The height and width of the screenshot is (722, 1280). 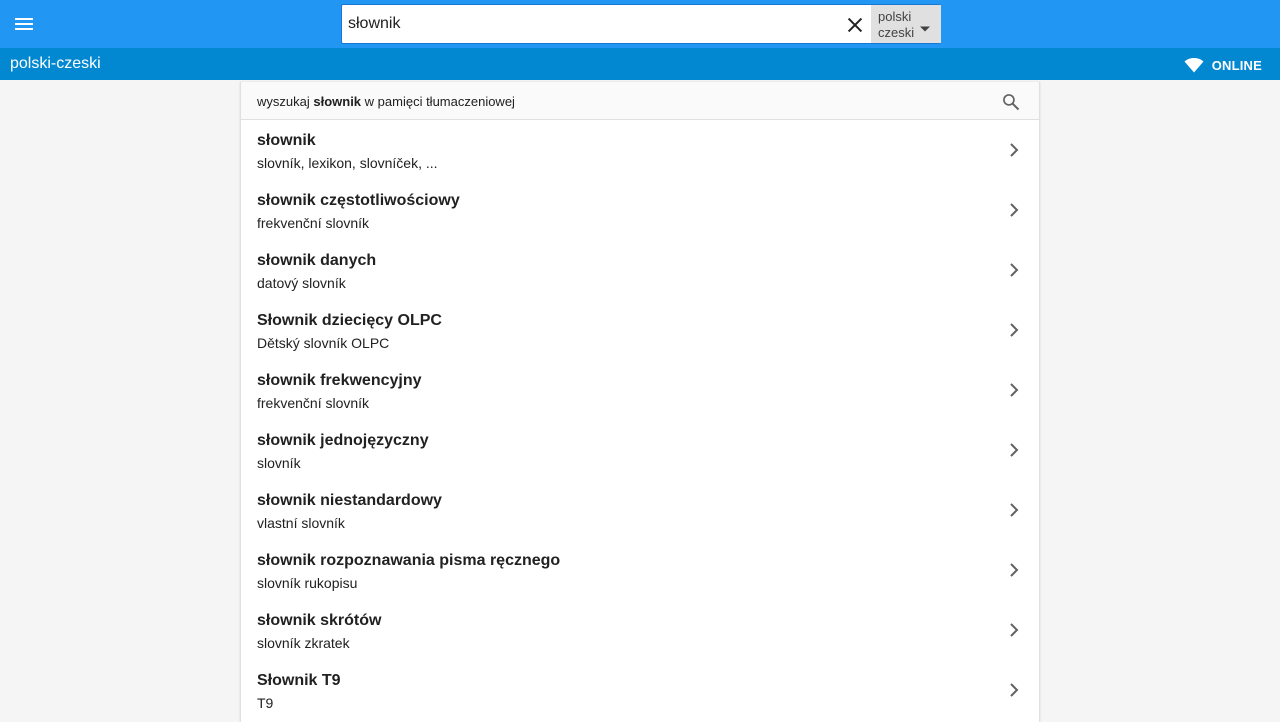 I want to click on result-item: słownik skrótów slovník zkratek, so click(x=640, y=630).